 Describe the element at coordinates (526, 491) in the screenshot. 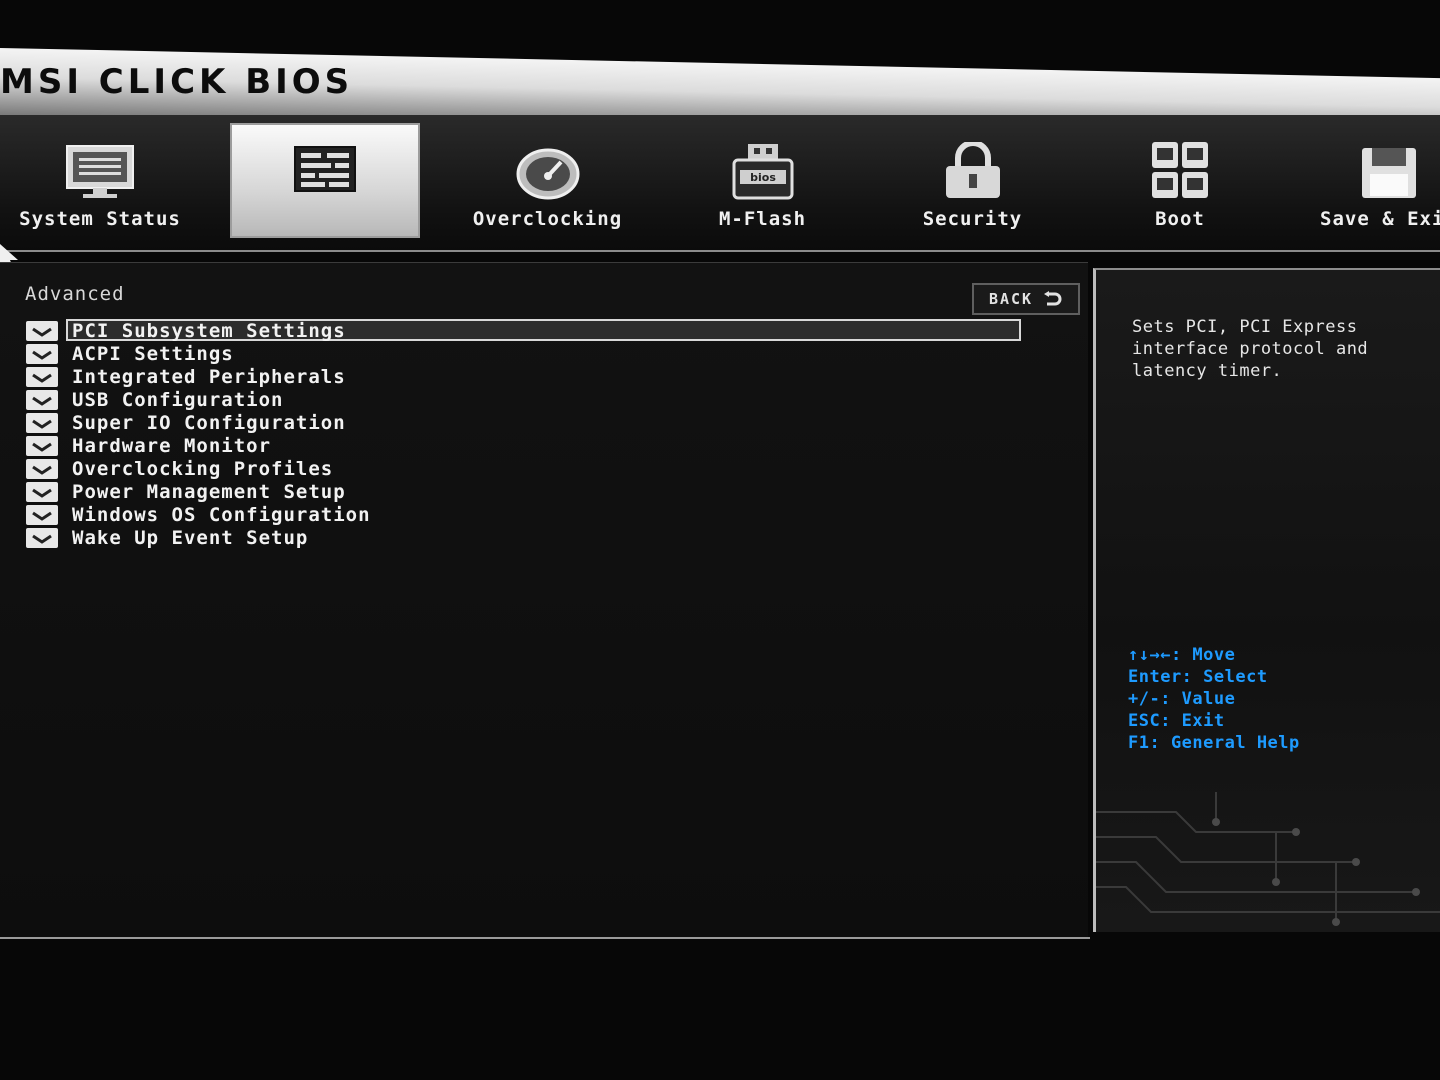

I see `menu-item-power-management-setup: Power Management Setup` at that location.